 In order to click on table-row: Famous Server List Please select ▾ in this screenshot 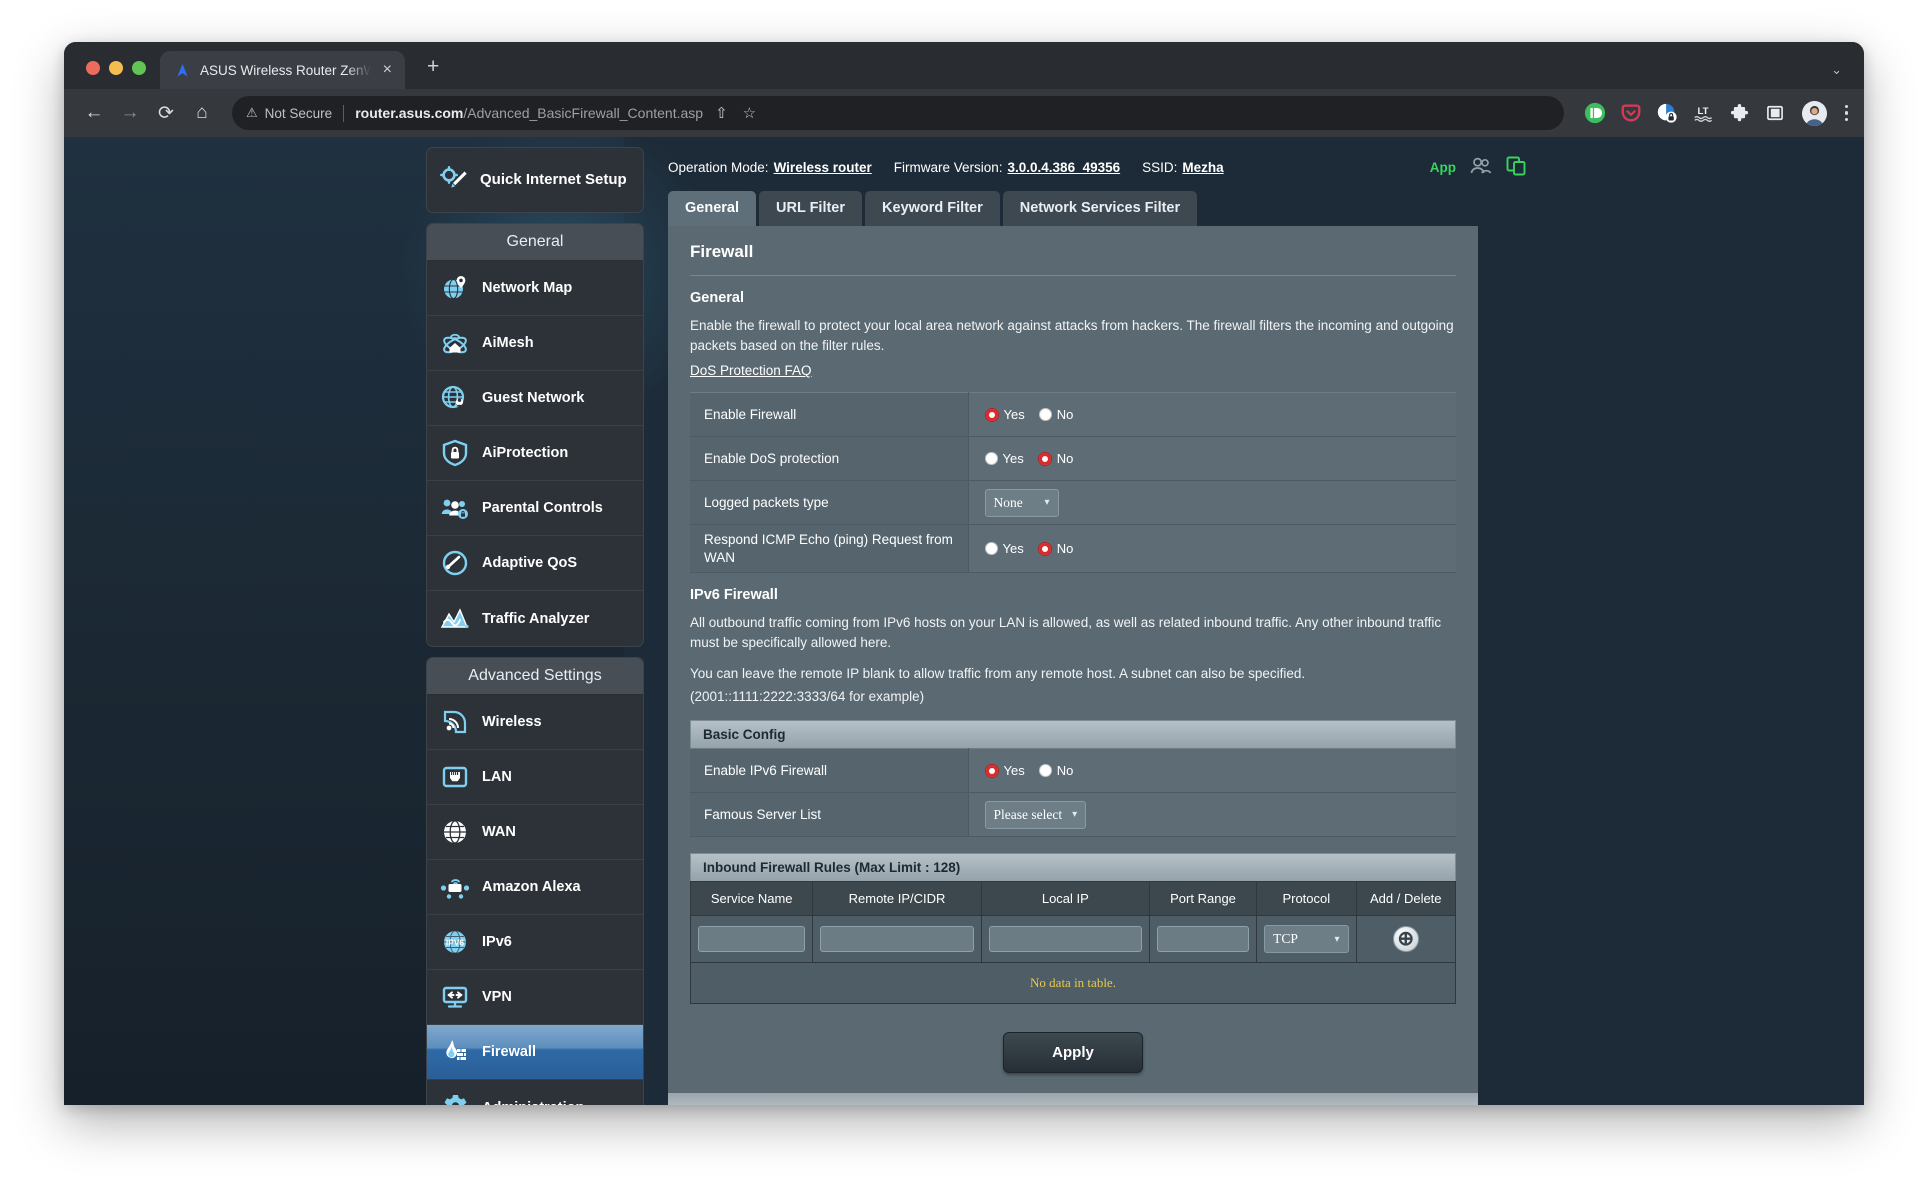, I will do `click(1073, 814)`.